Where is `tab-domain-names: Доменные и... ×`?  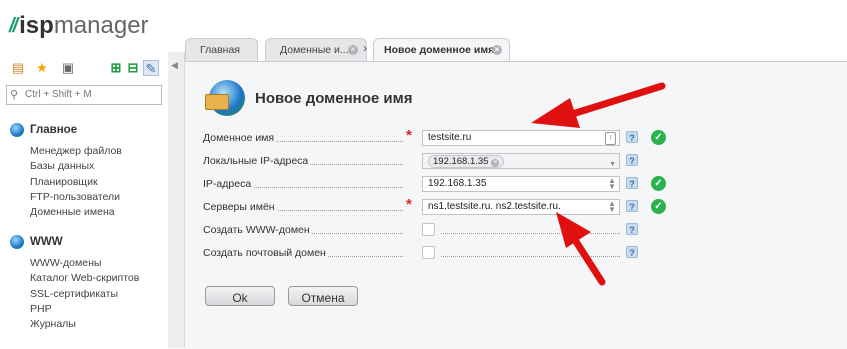 tab-domain-names: Доменные и... × is located at coordinates (316, 49).